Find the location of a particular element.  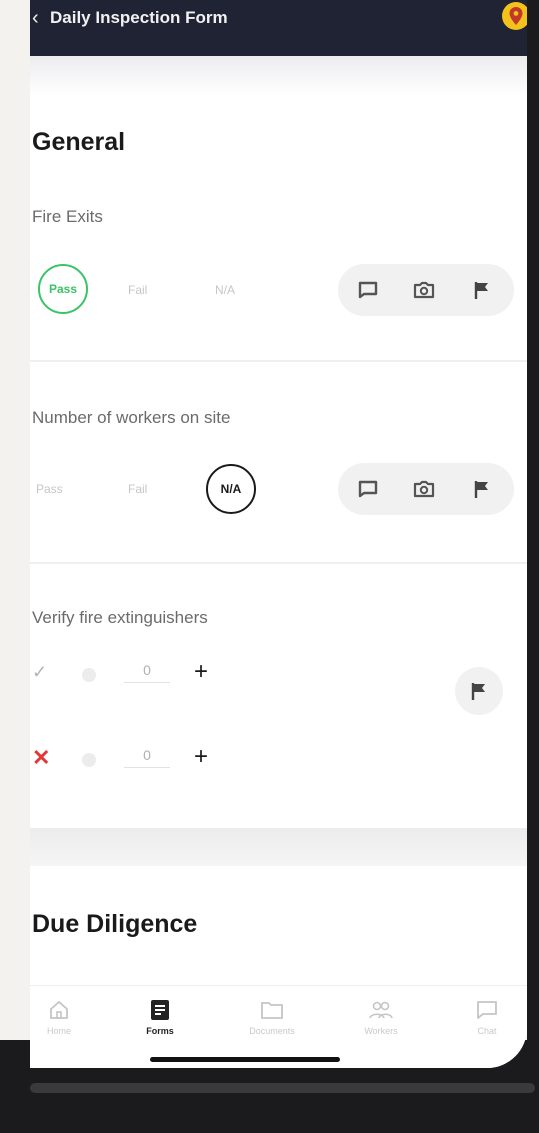

tab-forms: Forms is located at coordinates (160, 1017).